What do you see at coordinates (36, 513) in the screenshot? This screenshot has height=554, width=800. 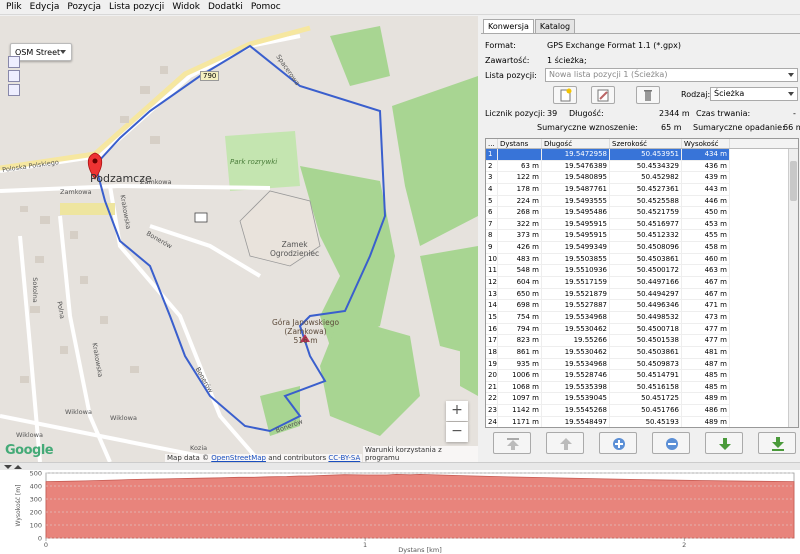 I see `y-tick-label: 200` at bounding box center [36, 513].